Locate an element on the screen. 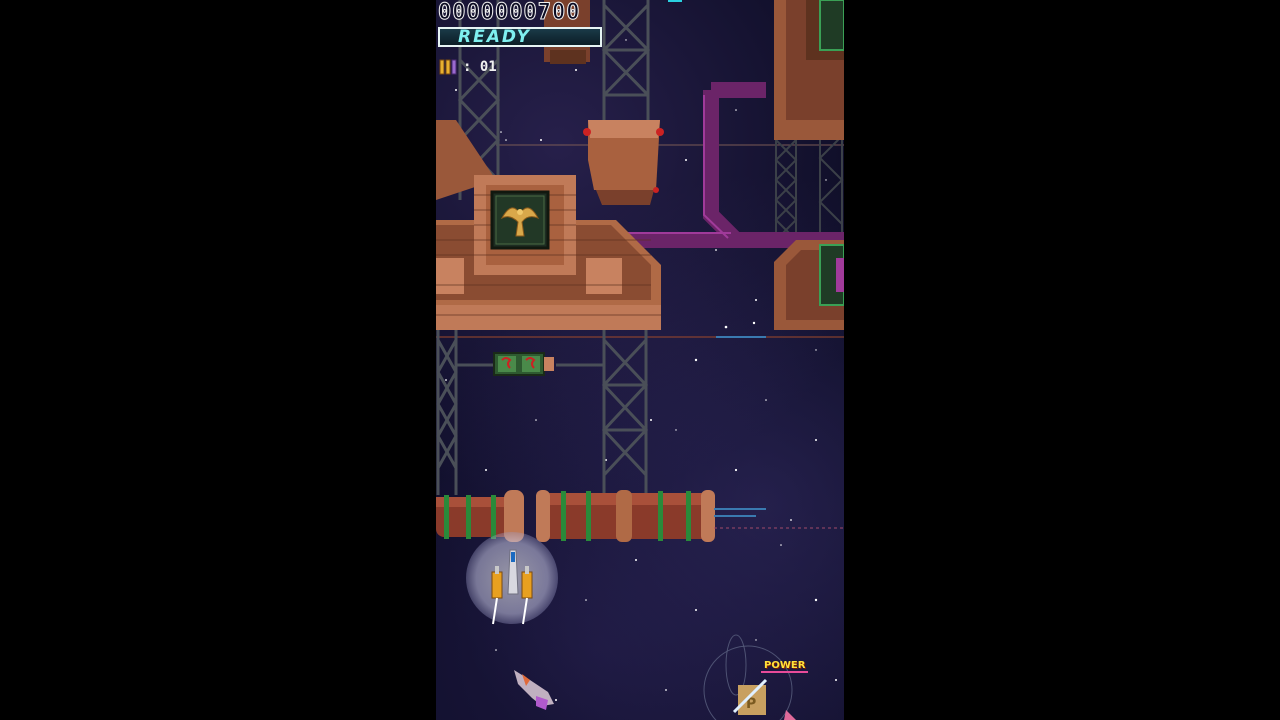 This screenshot has height=720, width=1280. power-item-icon: P is located at coordinates (748, 677).